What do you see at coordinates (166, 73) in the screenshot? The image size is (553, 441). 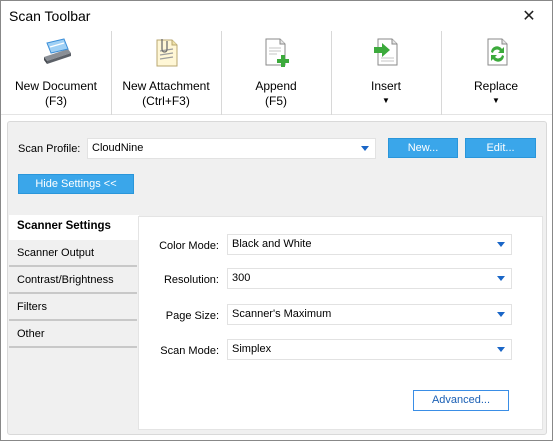 I see `new-attachment-button: New Attachment (Ctrl+F3)` at bounding box center [166, 73].